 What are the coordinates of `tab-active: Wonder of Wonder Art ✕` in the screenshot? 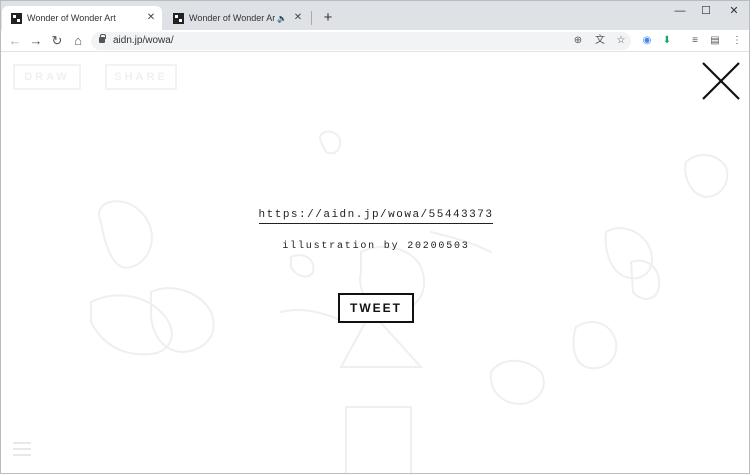 It's located at (82, 18).